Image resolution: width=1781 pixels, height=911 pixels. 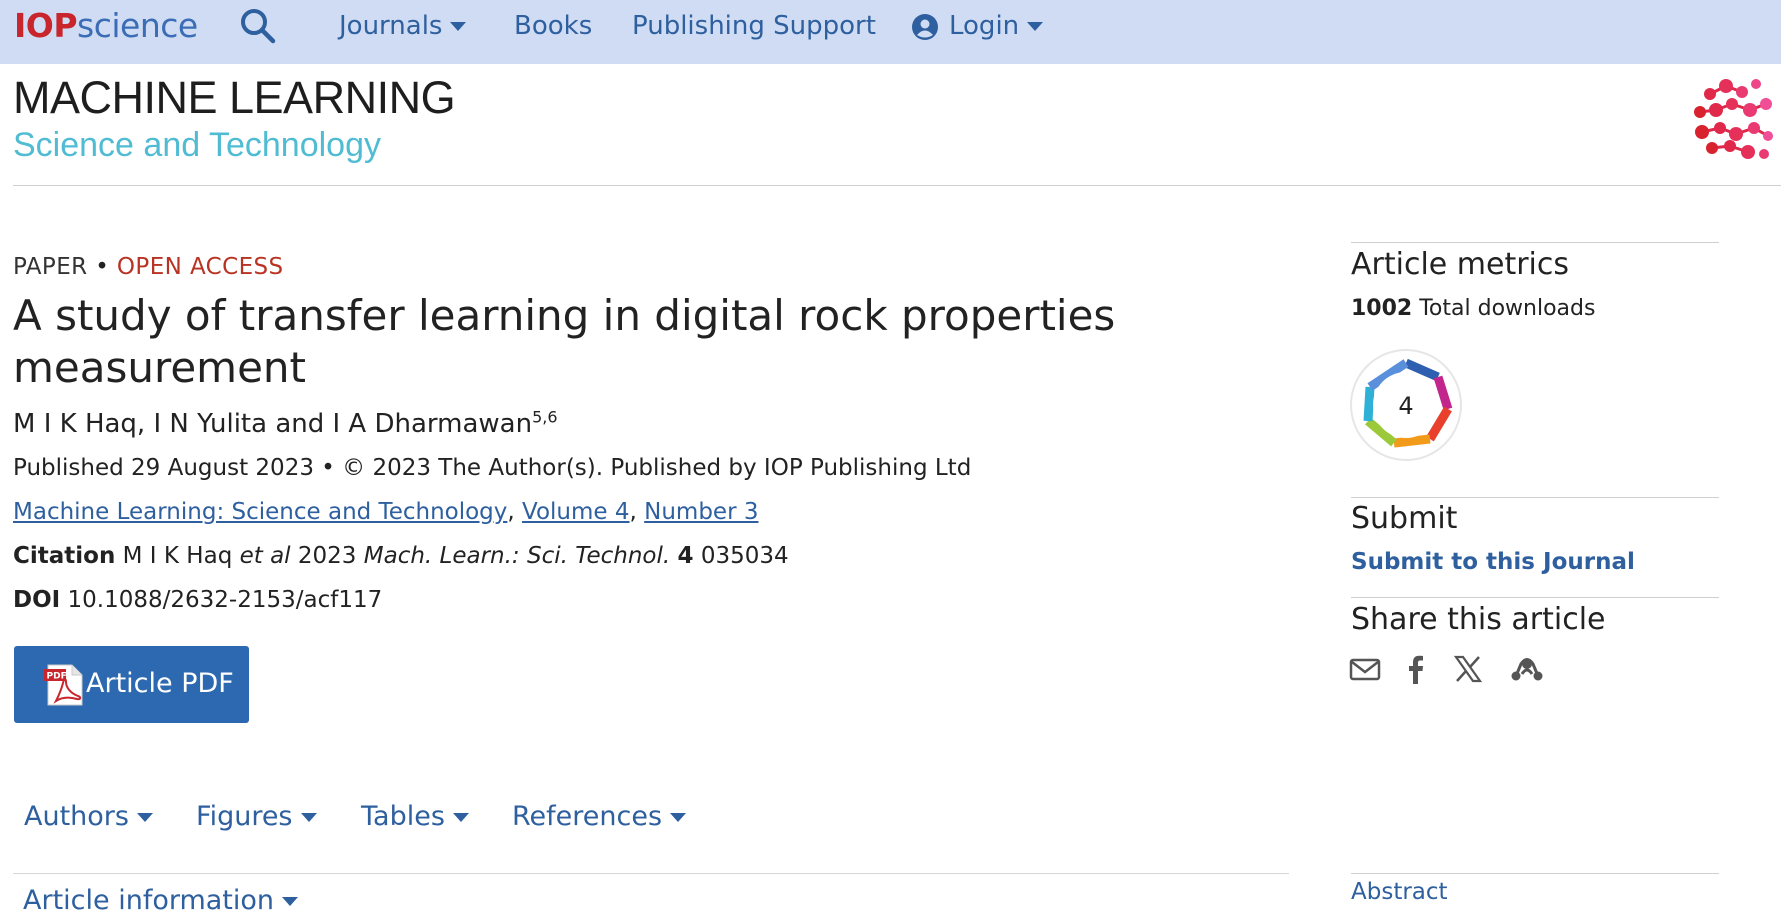 I want to click on email-icon, so click(x=1365, y=669).